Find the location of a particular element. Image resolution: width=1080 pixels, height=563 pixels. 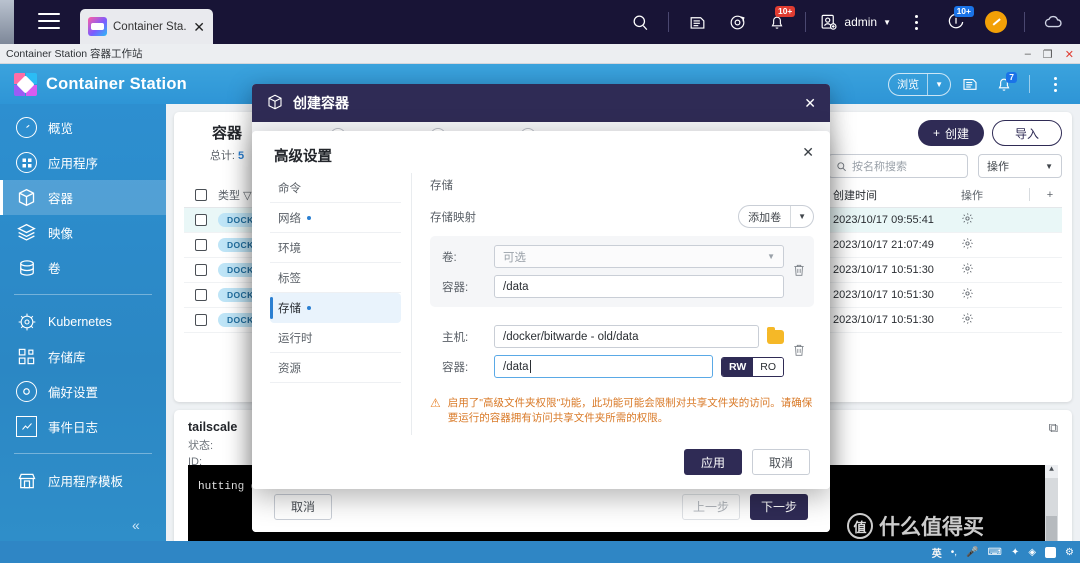

import-button-label: 导入 is located at coordinates (1026, 133).